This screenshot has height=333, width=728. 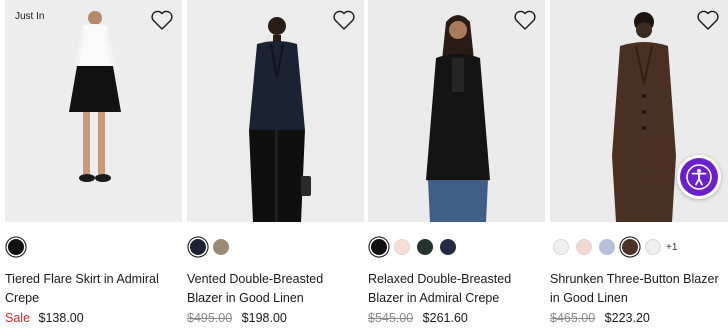 I want to click on product-title: Tiered Flare Skirt in Admiral Crepe, so click(x=92, y=289).